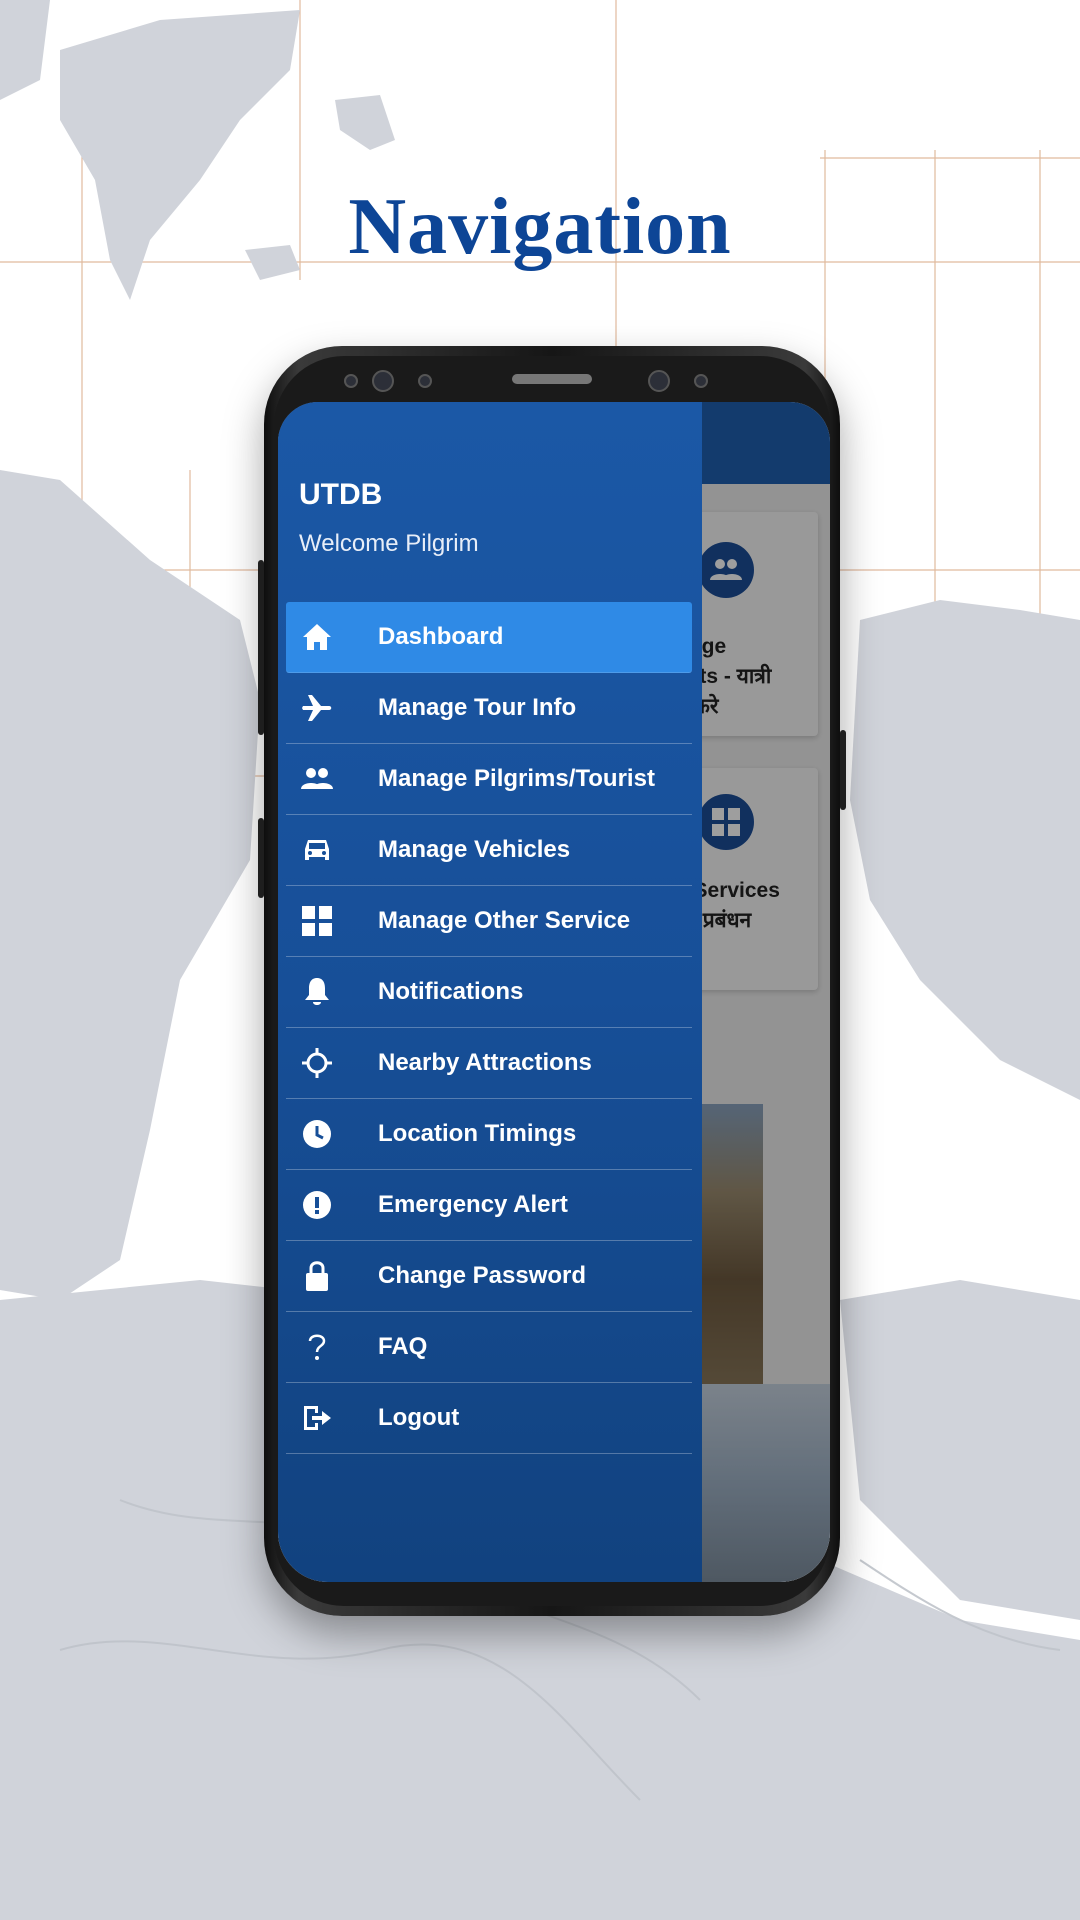 The height and width of the screenshot is (1920, 1080). I want to click on menu-item-logout: Logout, so click(489, 1418).